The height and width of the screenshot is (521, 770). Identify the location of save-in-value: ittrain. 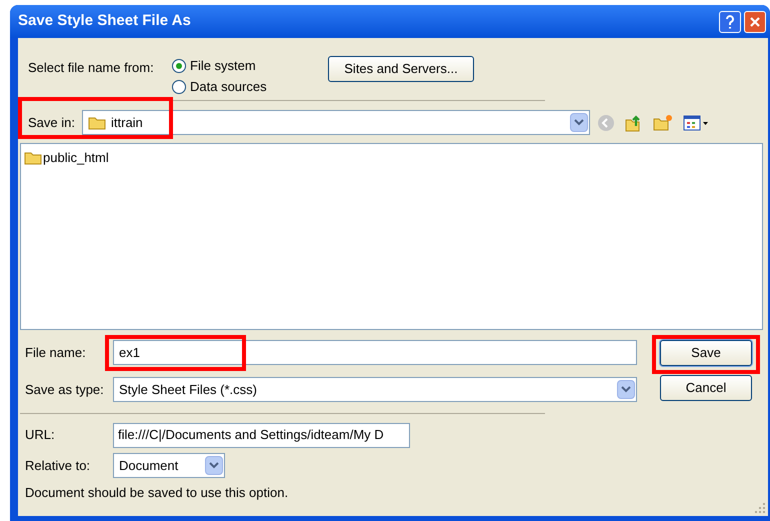
(127, 123).